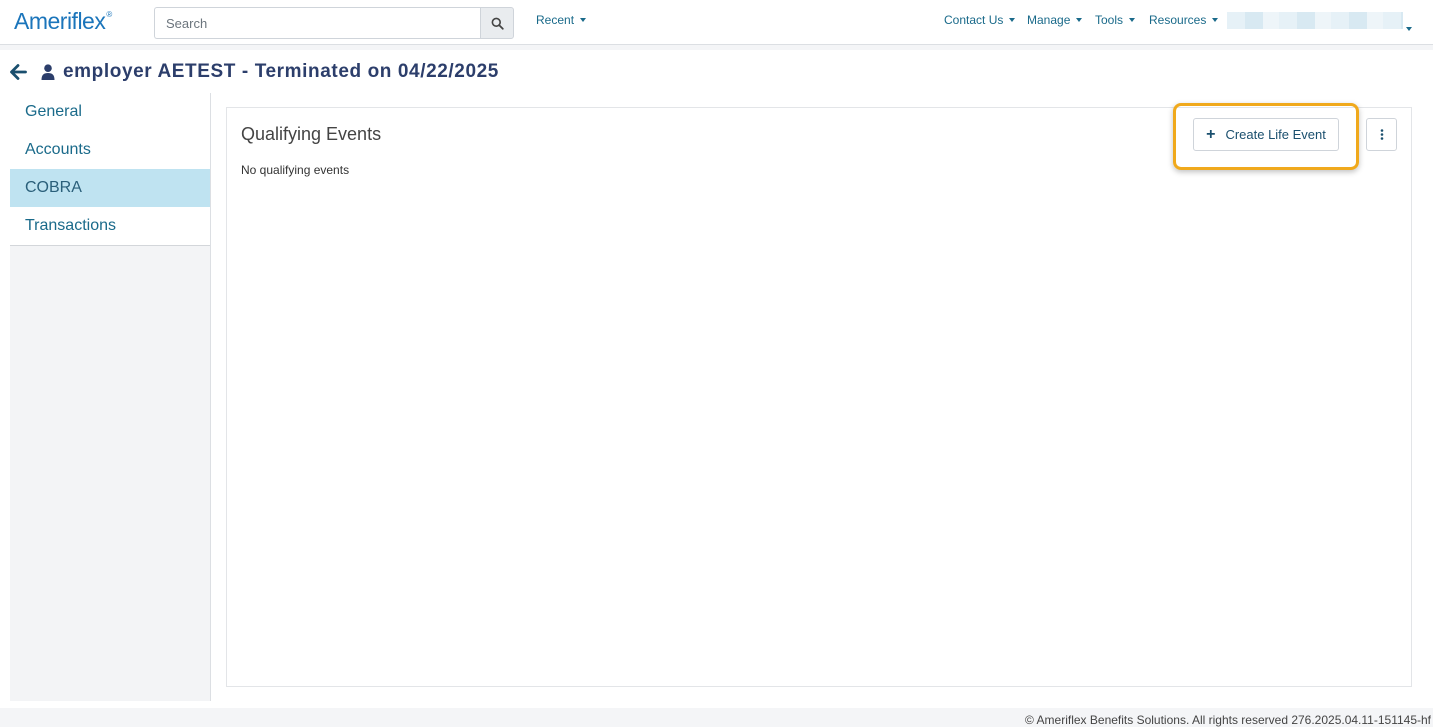 Image resolution: width=1433 pixels, height=727 pixels. Describe the element at coordinates (1275, 134) in the screenshot. I see `create-life-event-label: Create Life Event` at that location.